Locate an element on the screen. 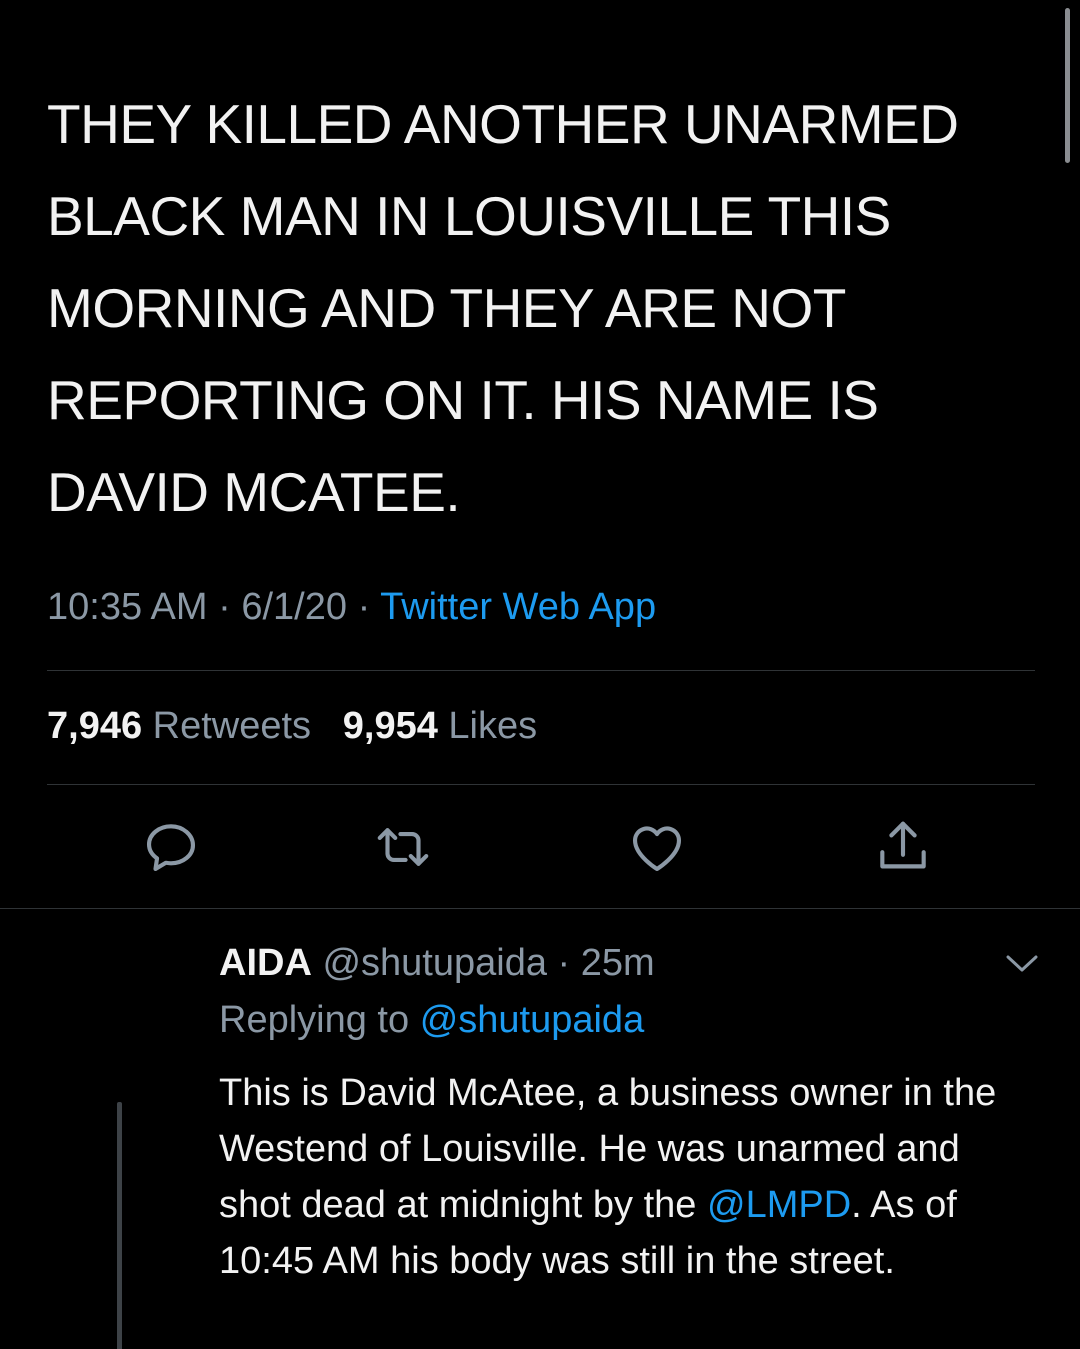 The height and width of the screenshot is (1349, 1080). tweet-meta: 10:35 AM · 6/1/20 · Twitter Web App is located at coordinates (351, 607).